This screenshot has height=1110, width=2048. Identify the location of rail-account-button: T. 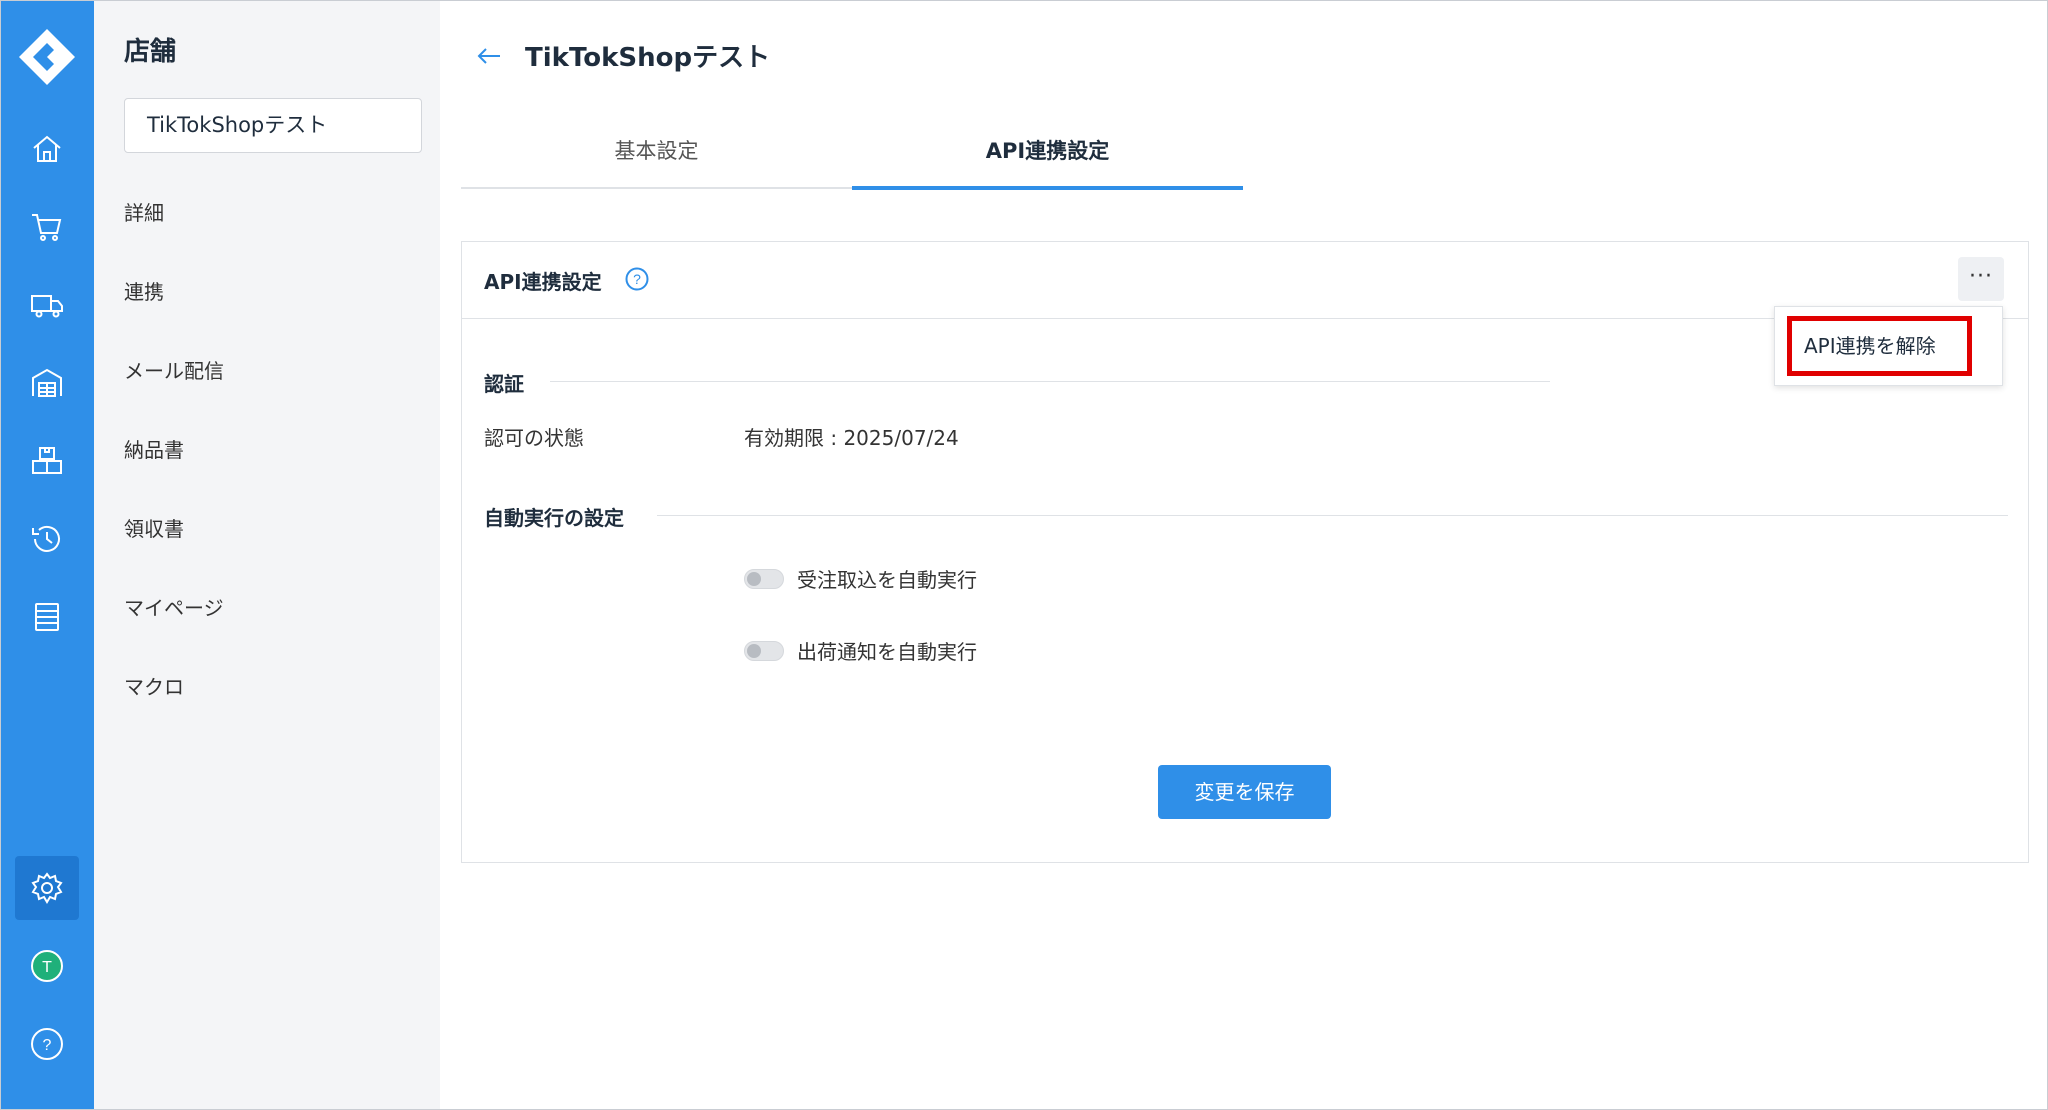
(47, 966).